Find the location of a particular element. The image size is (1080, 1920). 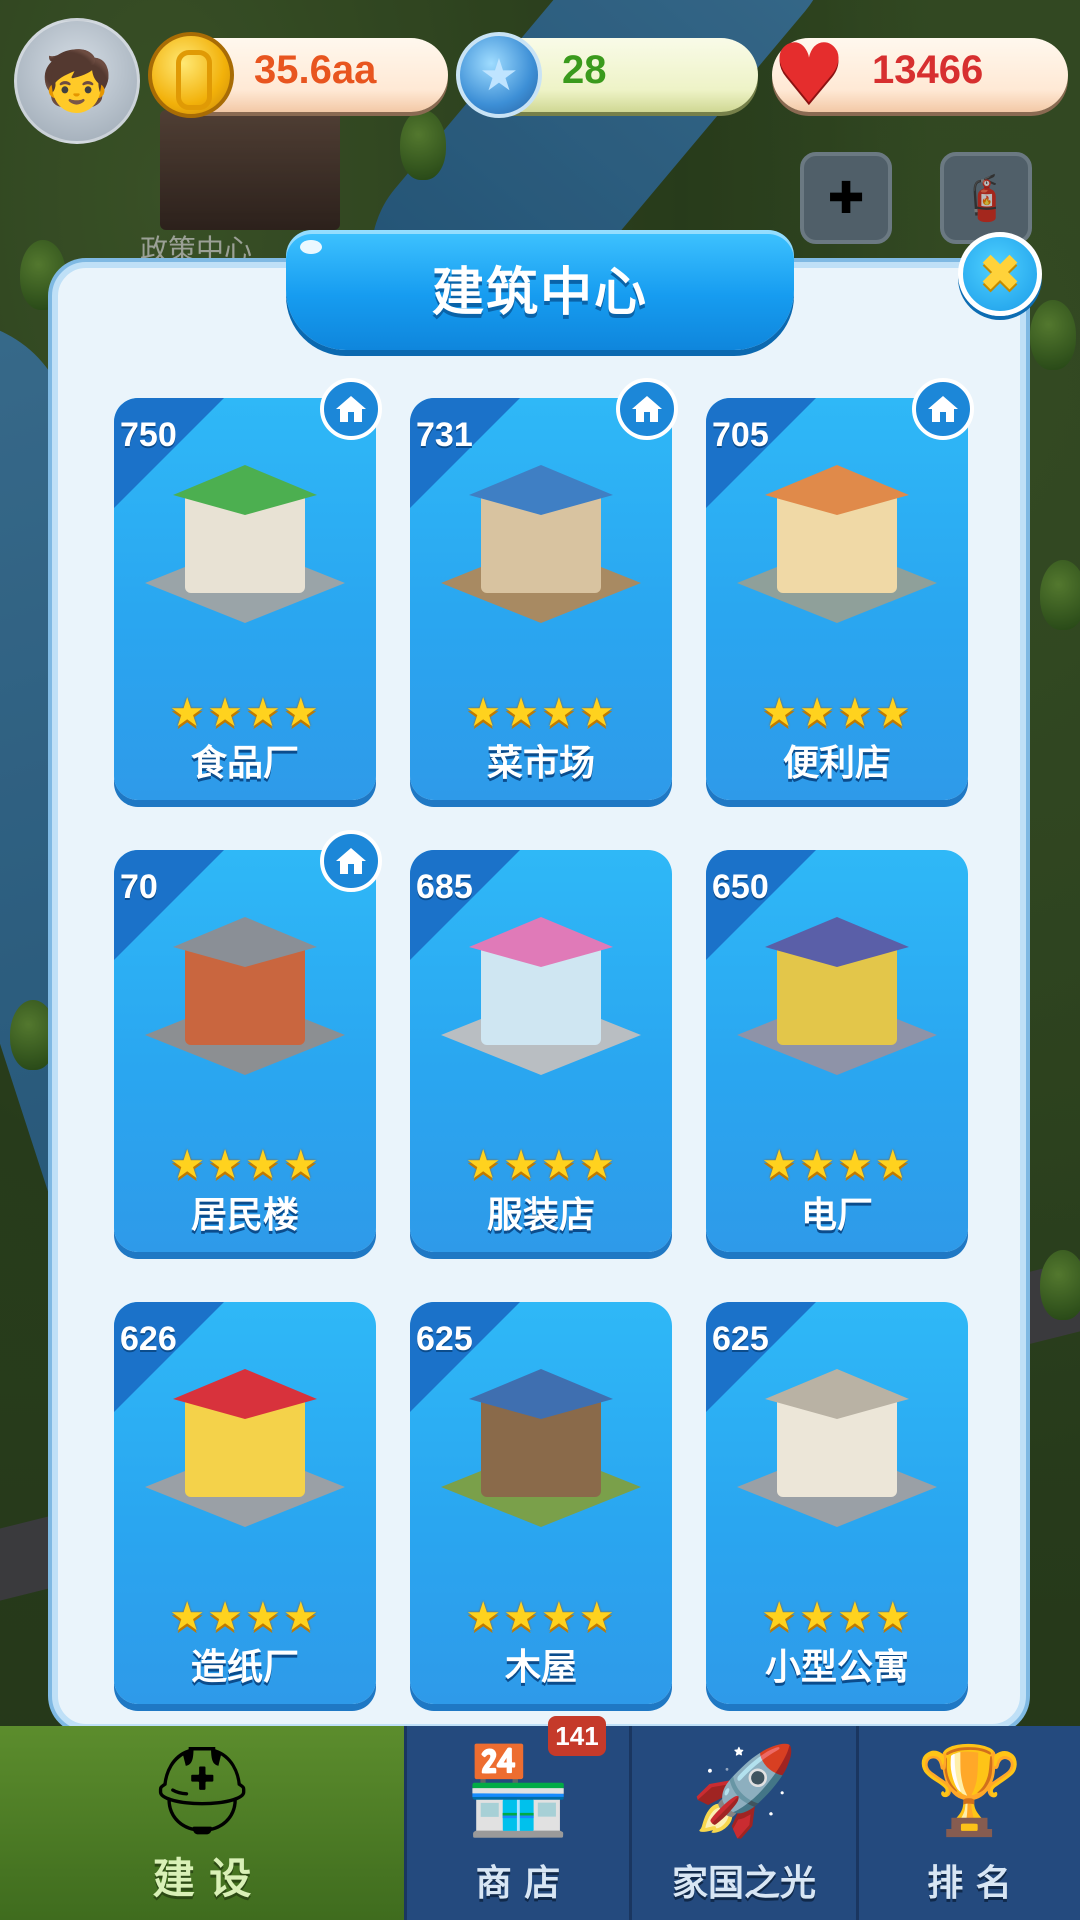

building-card: 70 ★★★★ 居民楼 is located at coordinates (245, 1051).